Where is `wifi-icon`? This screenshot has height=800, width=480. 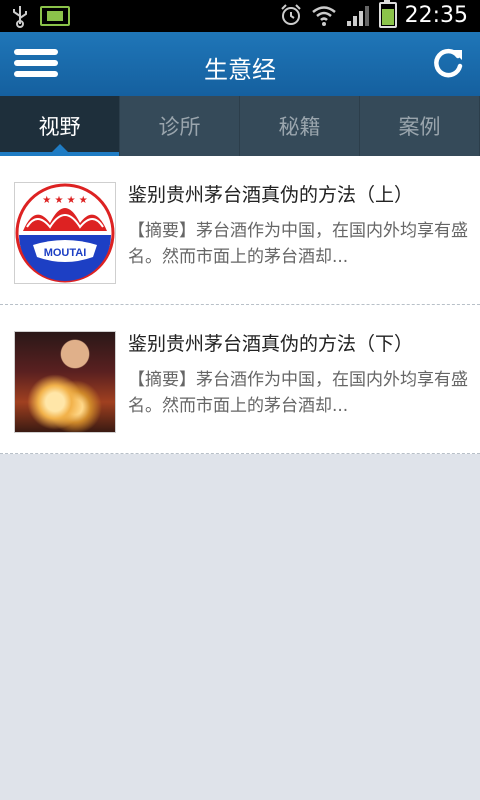 wifi-icon is located at coordinates (323, 16).